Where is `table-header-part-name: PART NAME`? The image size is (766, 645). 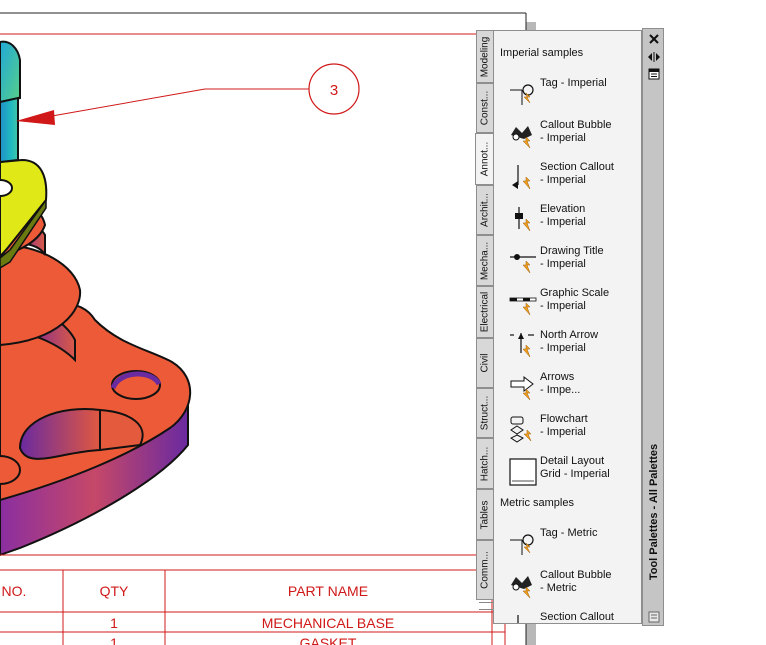 table-header-part-name: PART NAME is located at coordinates (328, 591).